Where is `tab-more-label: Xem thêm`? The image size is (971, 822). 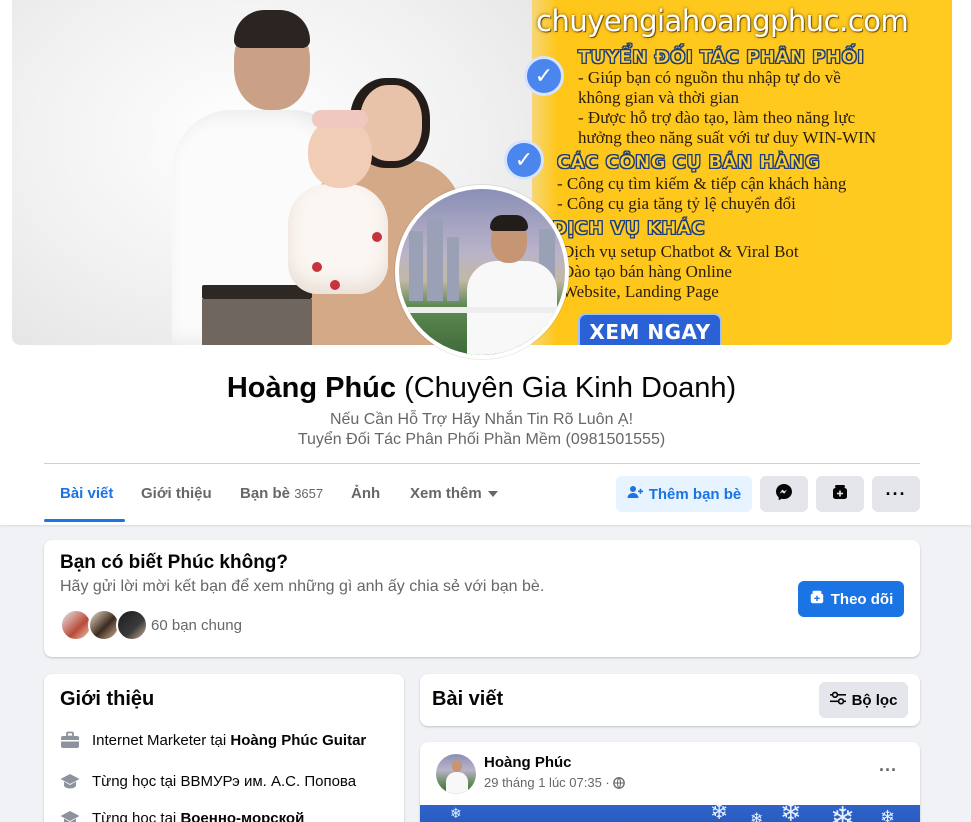
tab-more-label: Xem thêm is located at coordinates (446, 493).